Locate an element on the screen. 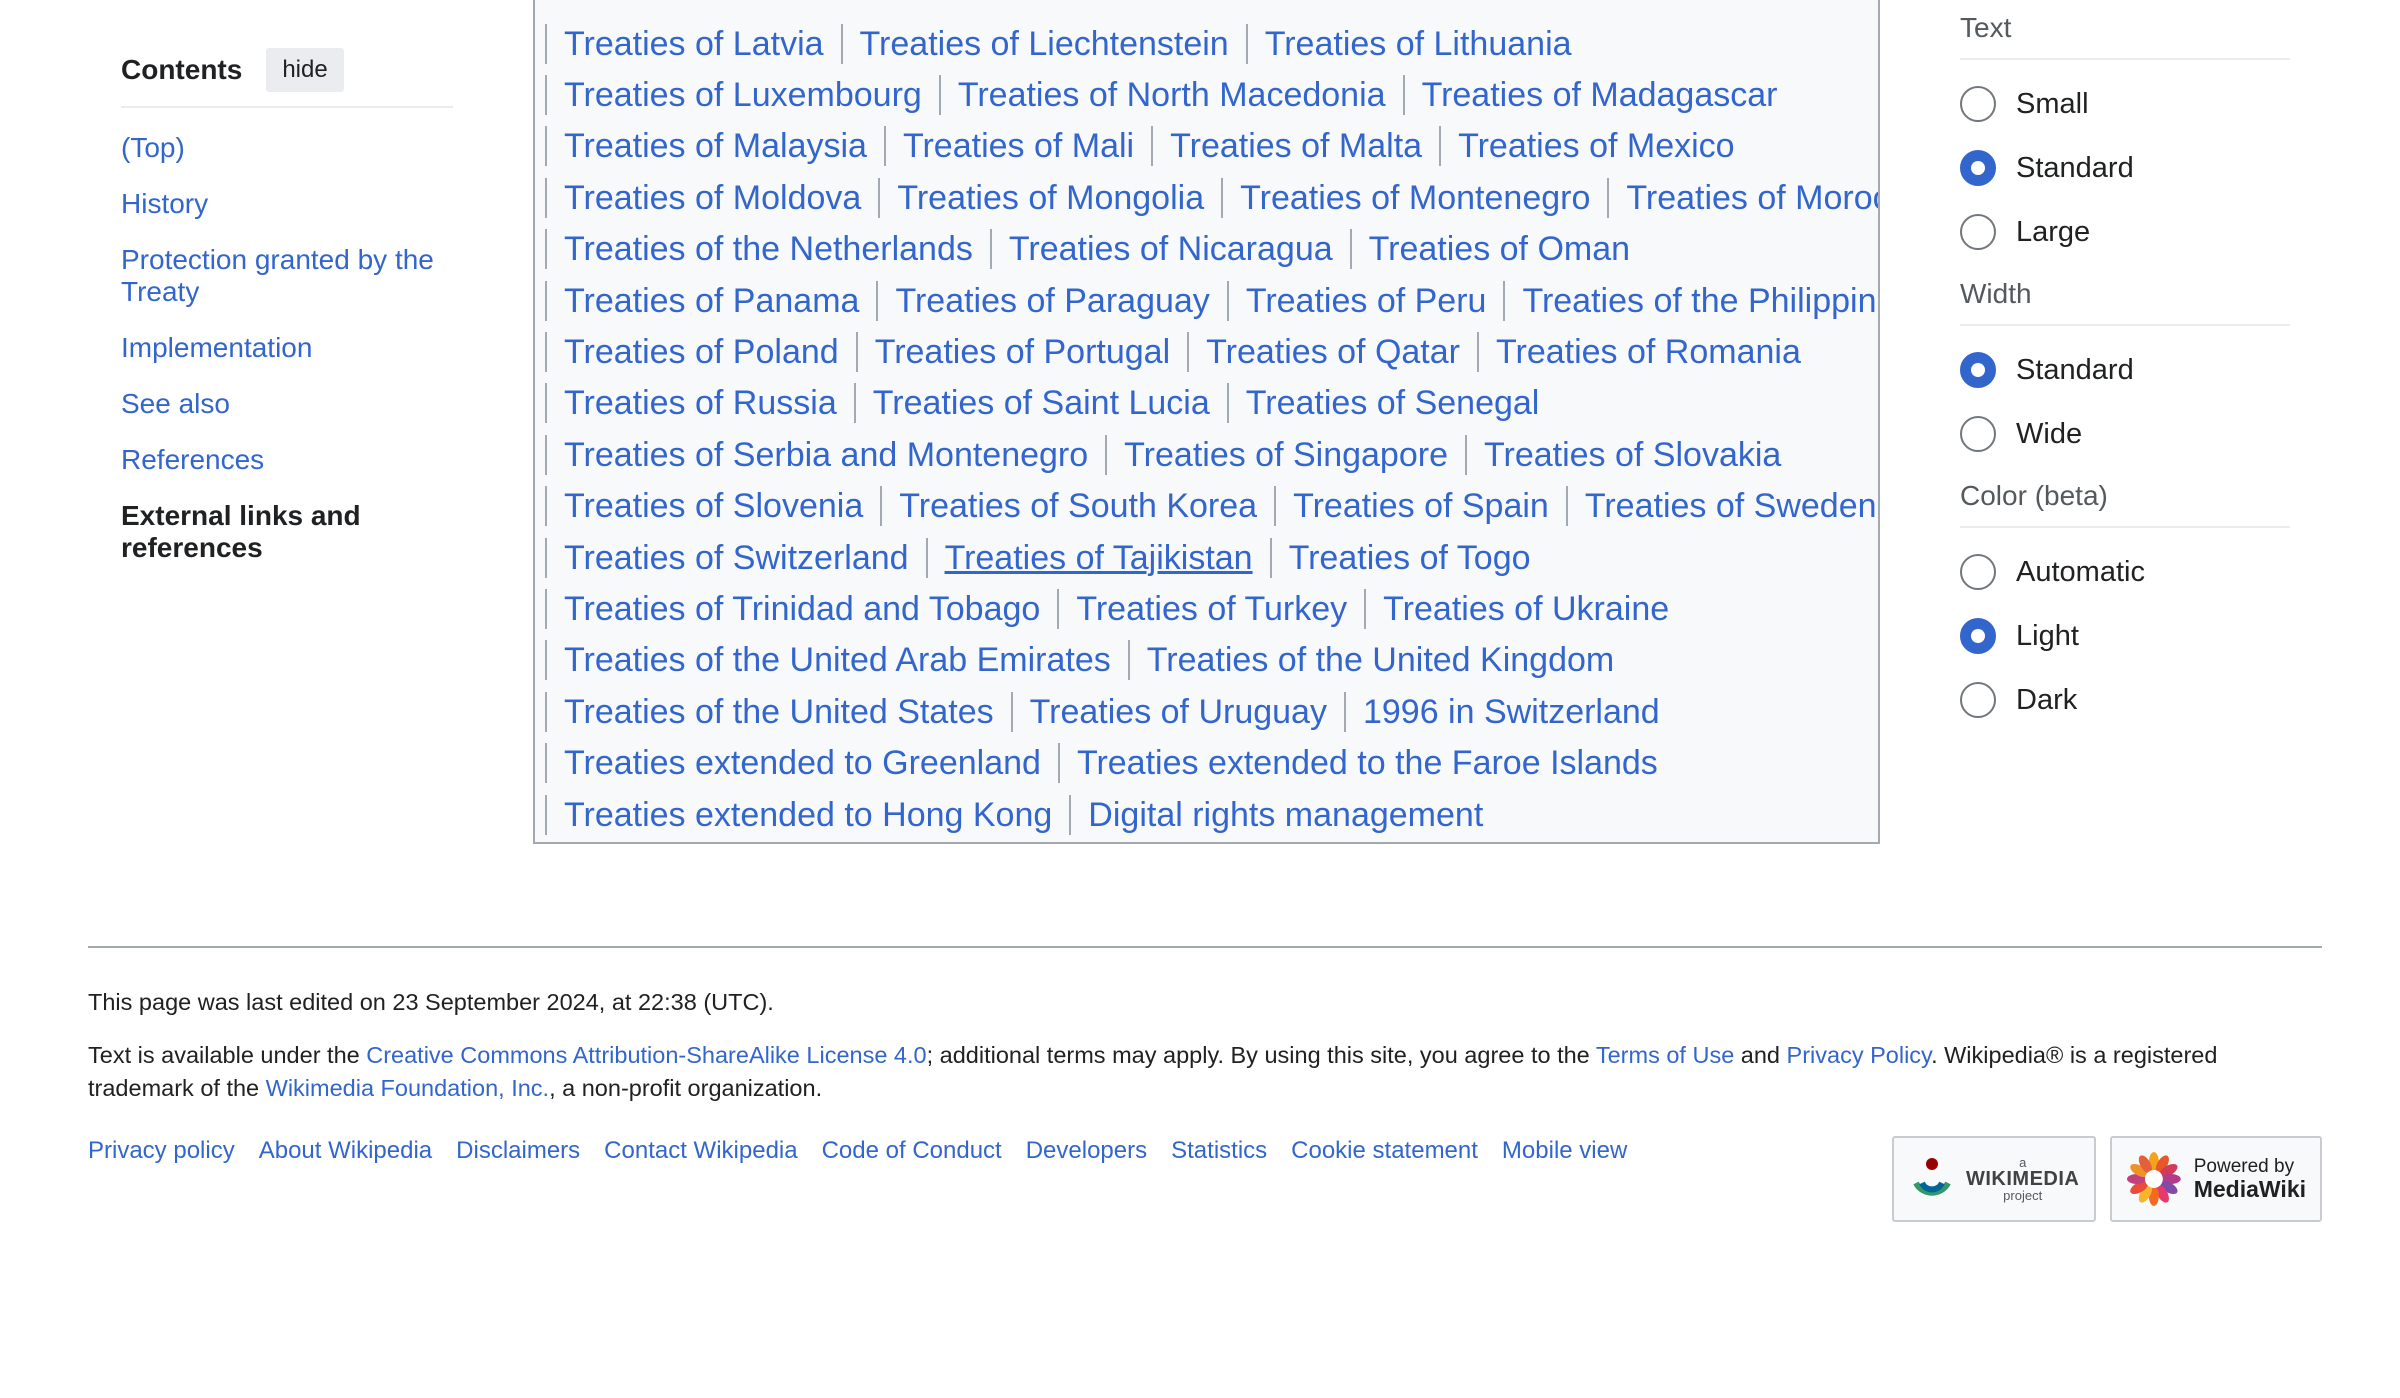 The height and width of the screenshot is (1398, 2400). footer-link-cookie-statement: Cookie statement is located at coordinates (1384, 1151).